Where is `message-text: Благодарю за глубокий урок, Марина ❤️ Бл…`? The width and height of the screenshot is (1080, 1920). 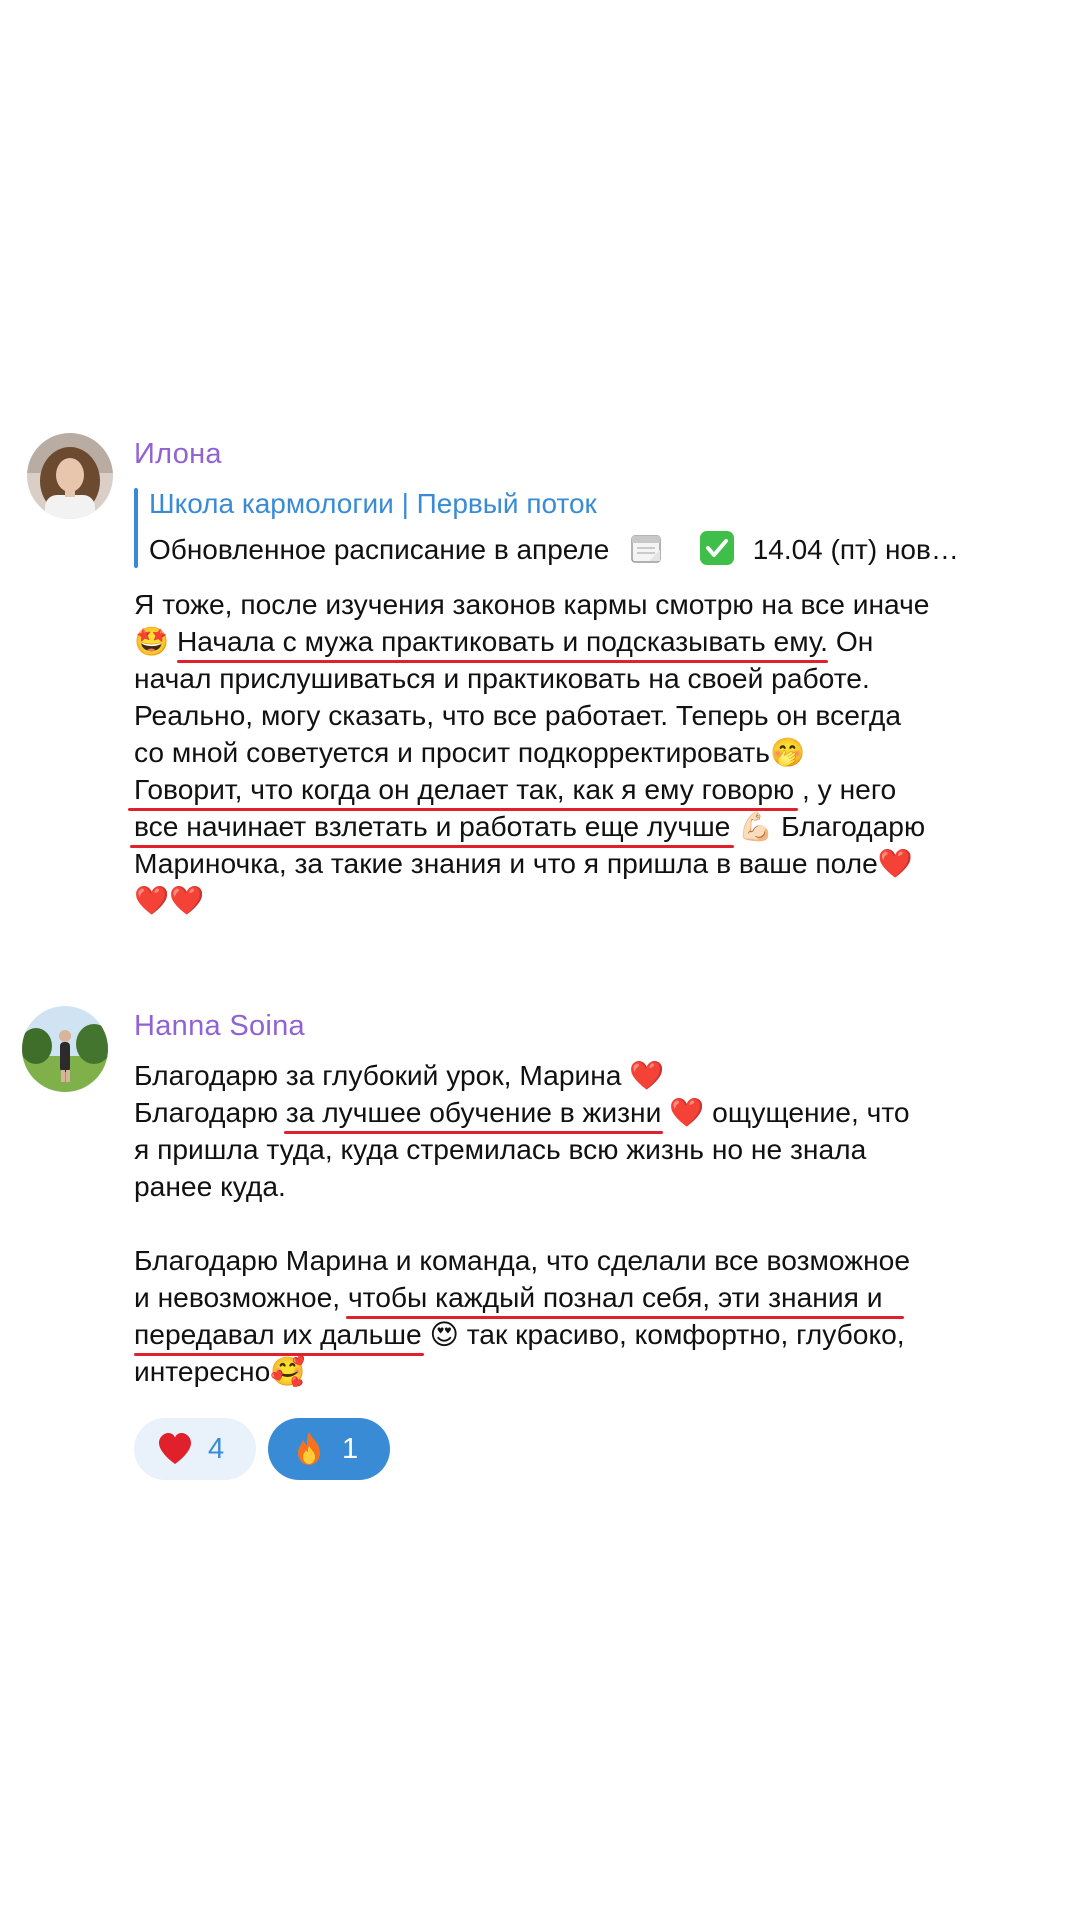 message-text: Благодарю за глубокий урок, Марина ❤️ Бл… is located at coordinates (599, 1223).